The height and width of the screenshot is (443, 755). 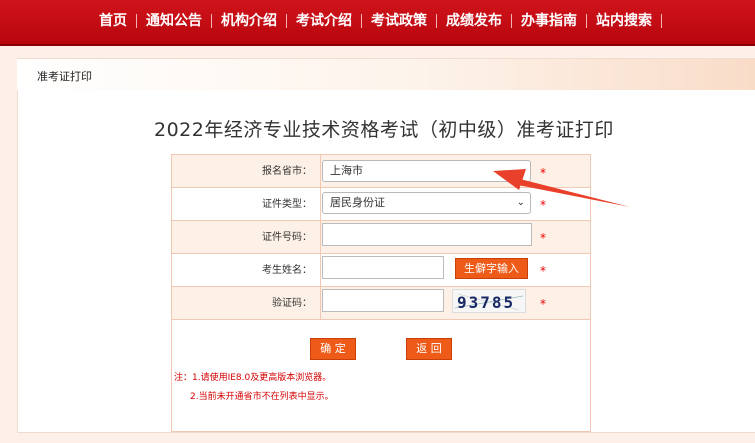 What do you see at coordinates (357, 202) in the screenshot?
I see `id-type-select-value: 居民身份证` at bounding box center [357, 202].